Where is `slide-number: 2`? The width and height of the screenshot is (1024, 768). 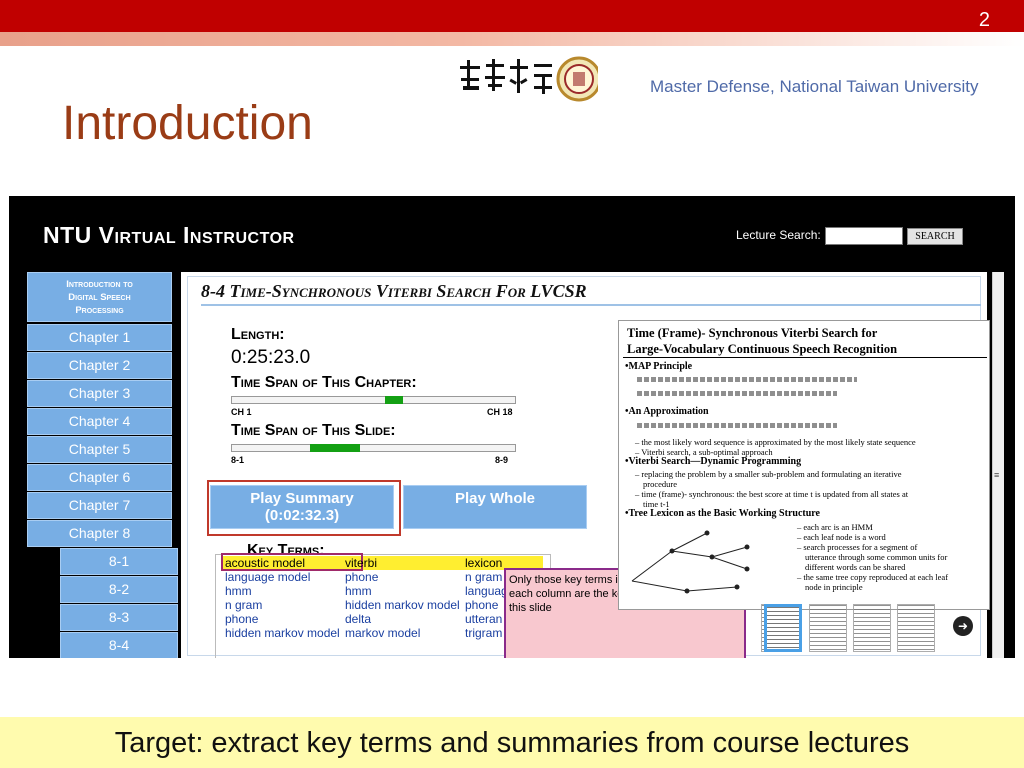 slide-number: 2 is located at coordinates (984, 20).